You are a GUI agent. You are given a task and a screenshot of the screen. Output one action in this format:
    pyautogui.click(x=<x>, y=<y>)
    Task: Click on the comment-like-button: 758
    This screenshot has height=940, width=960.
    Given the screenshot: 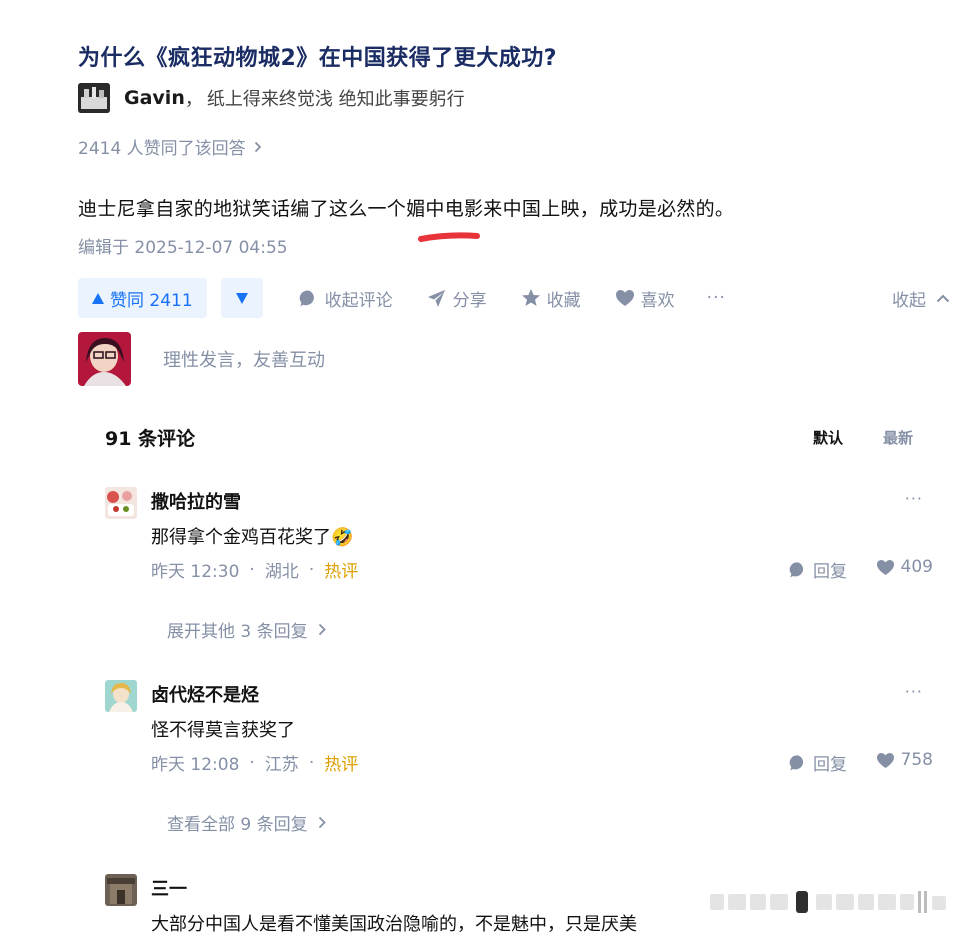 What is the action you would take?
    pyautogui.click(x=904, y=760)
    